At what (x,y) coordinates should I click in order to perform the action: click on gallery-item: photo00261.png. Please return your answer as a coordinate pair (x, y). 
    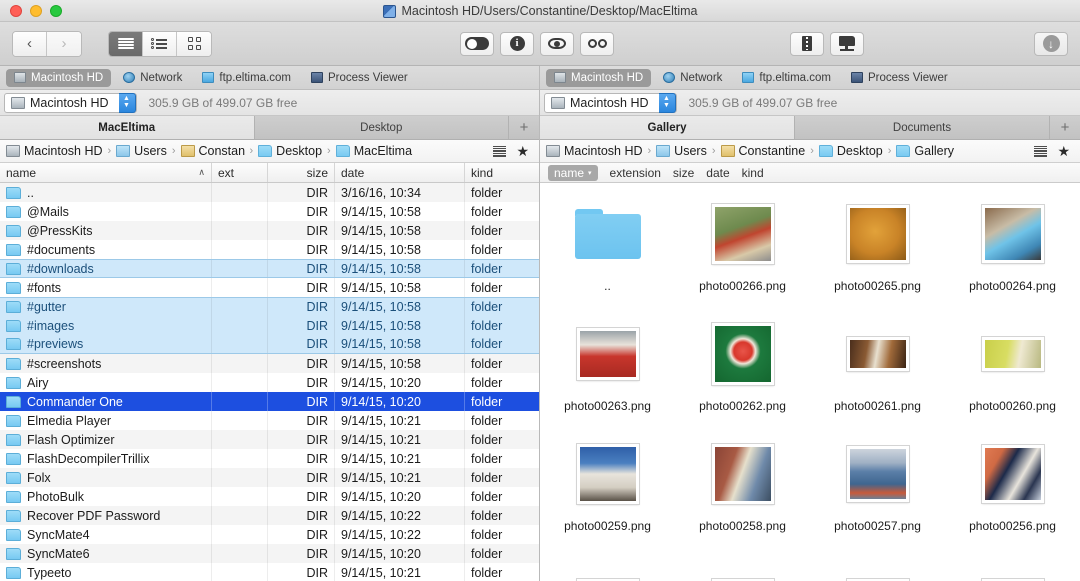
    Looking at the image, I should click on (877, 371).